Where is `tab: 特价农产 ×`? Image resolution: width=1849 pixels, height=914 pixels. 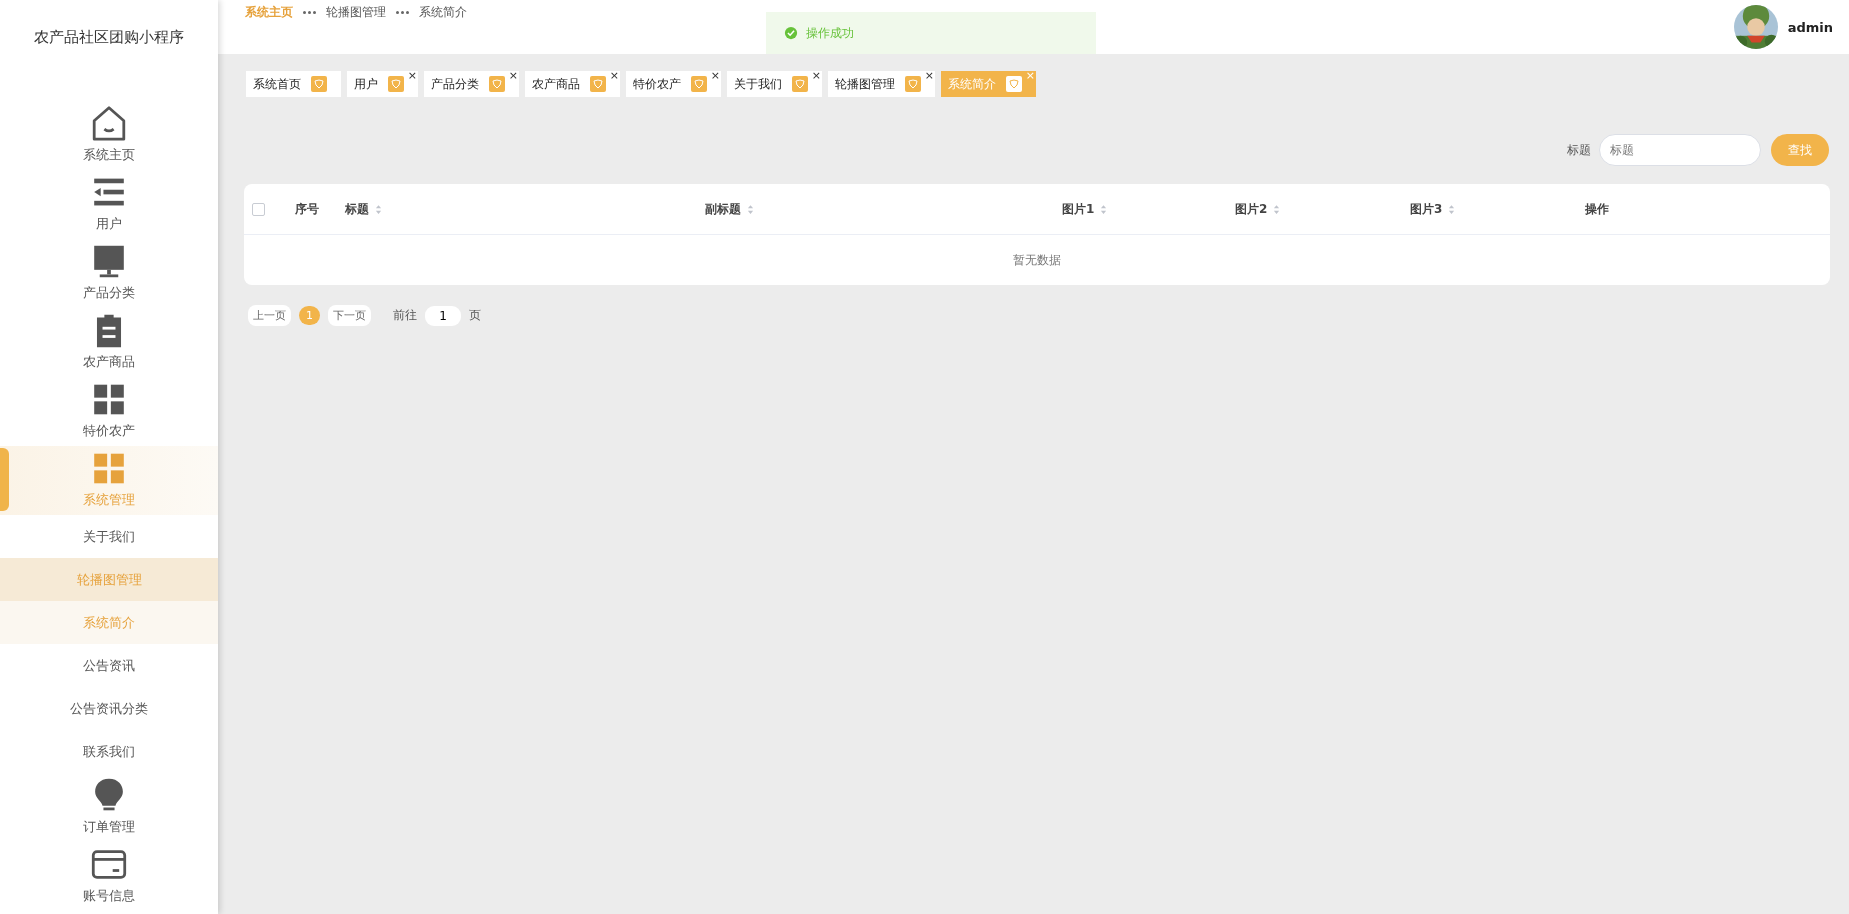
tab: 特价农产 × is located at coordinates (673, 84).